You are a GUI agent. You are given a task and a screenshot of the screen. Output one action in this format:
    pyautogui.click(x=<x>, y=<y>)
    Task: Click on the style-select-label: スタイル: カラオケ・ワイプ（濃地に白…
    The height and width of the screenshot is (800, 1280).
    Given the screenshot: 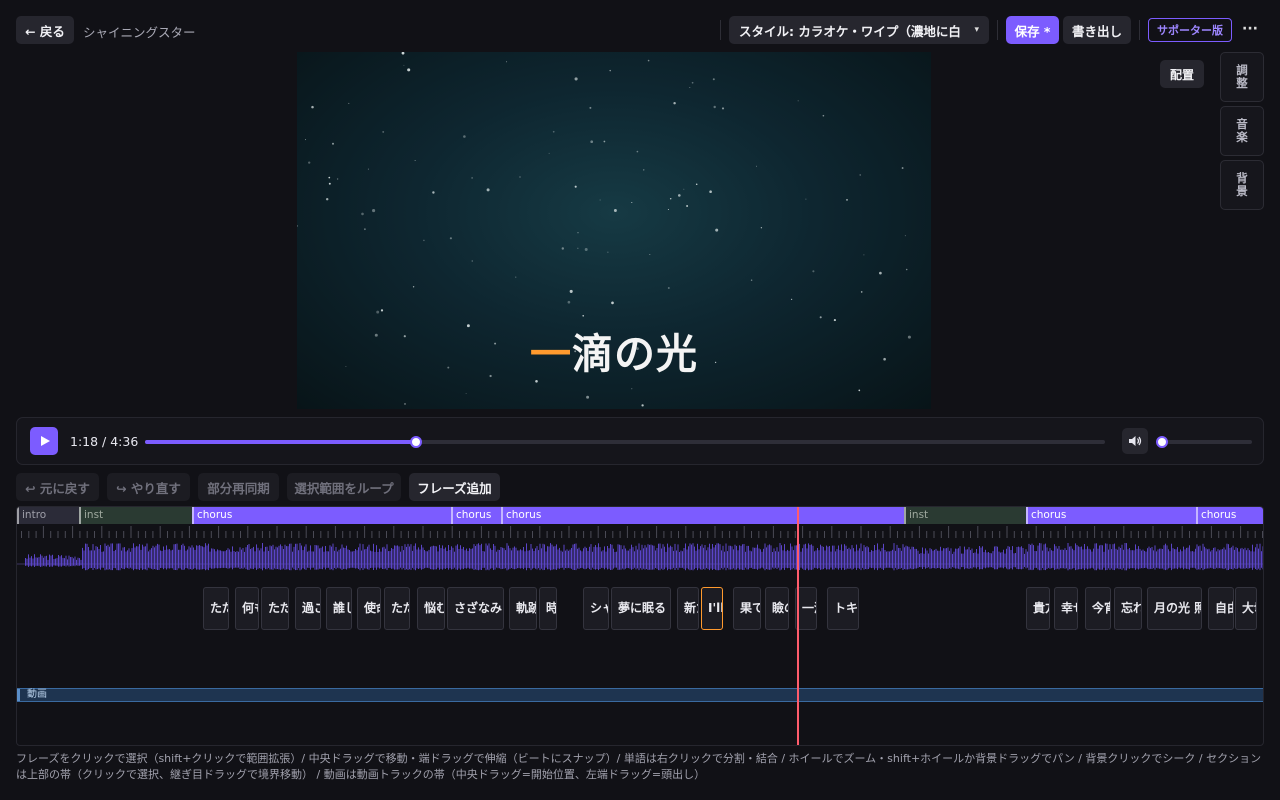 What is the action you would take?
    pyautogui.click(x=850, y=31)
    